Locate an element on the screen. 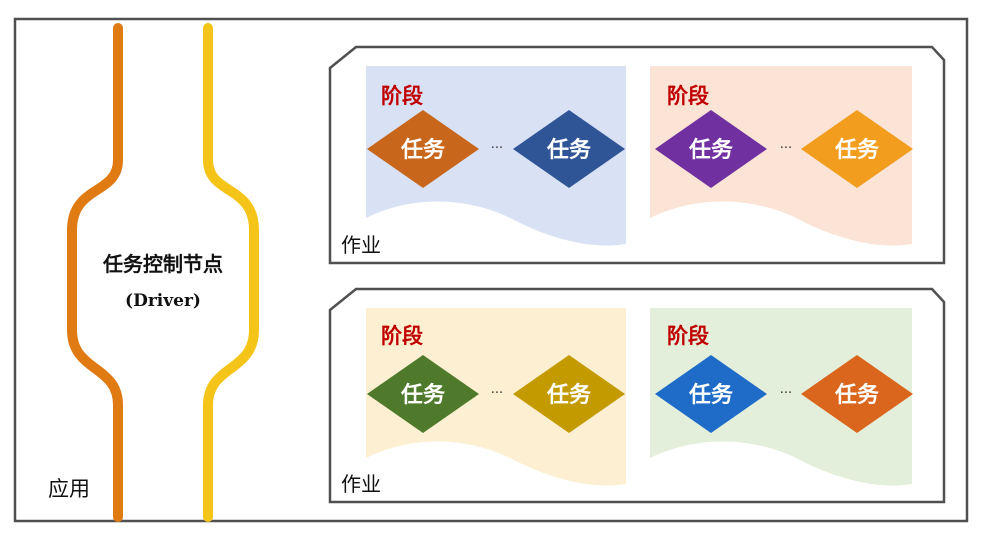 Image resolution: width=982 pixels, height=538 pixels. driver-sublabel: (Driver) is located at coordinates (163, 301).